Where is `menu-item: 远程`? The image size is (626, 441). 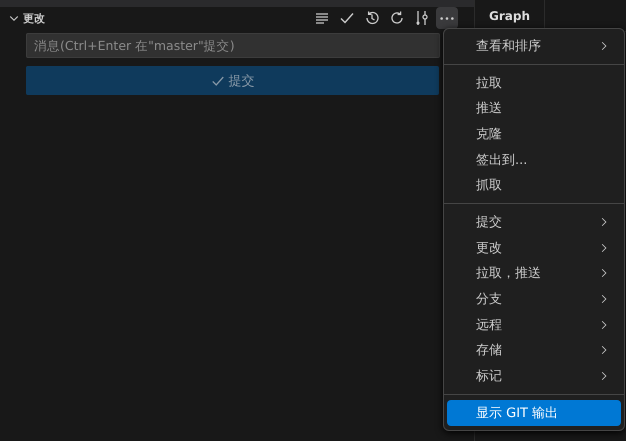
menu-item: 远程 is located at coordinates (534, 325).